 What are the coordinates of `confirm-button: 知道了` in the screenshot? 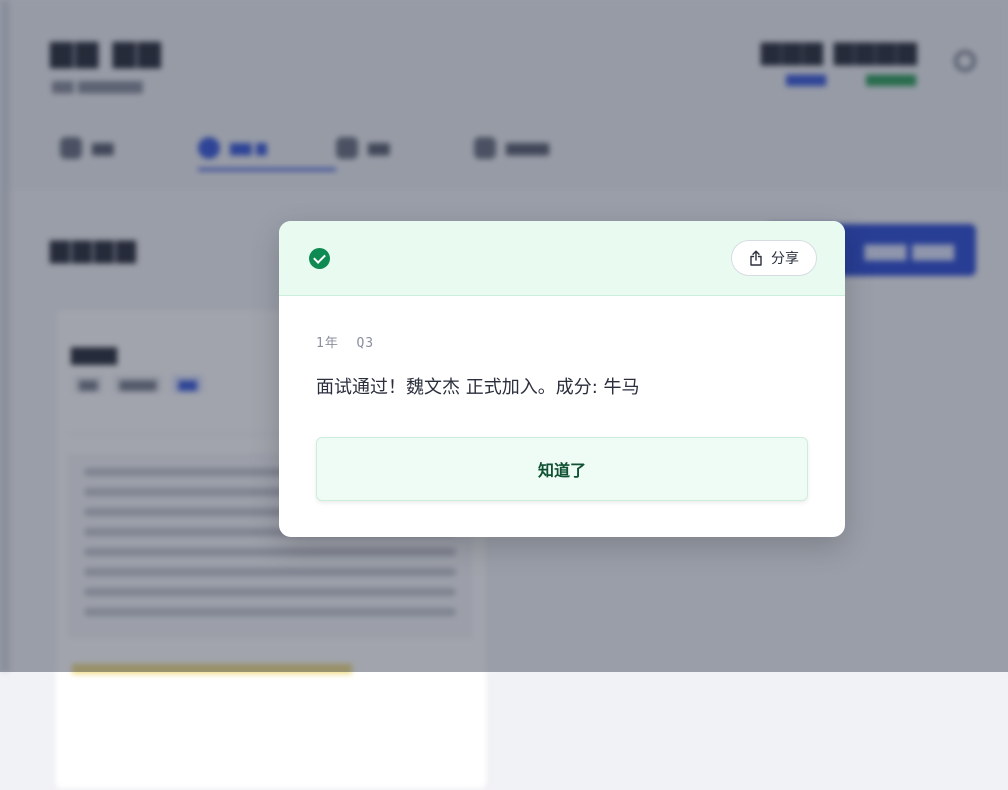 It's located at (562, 469).